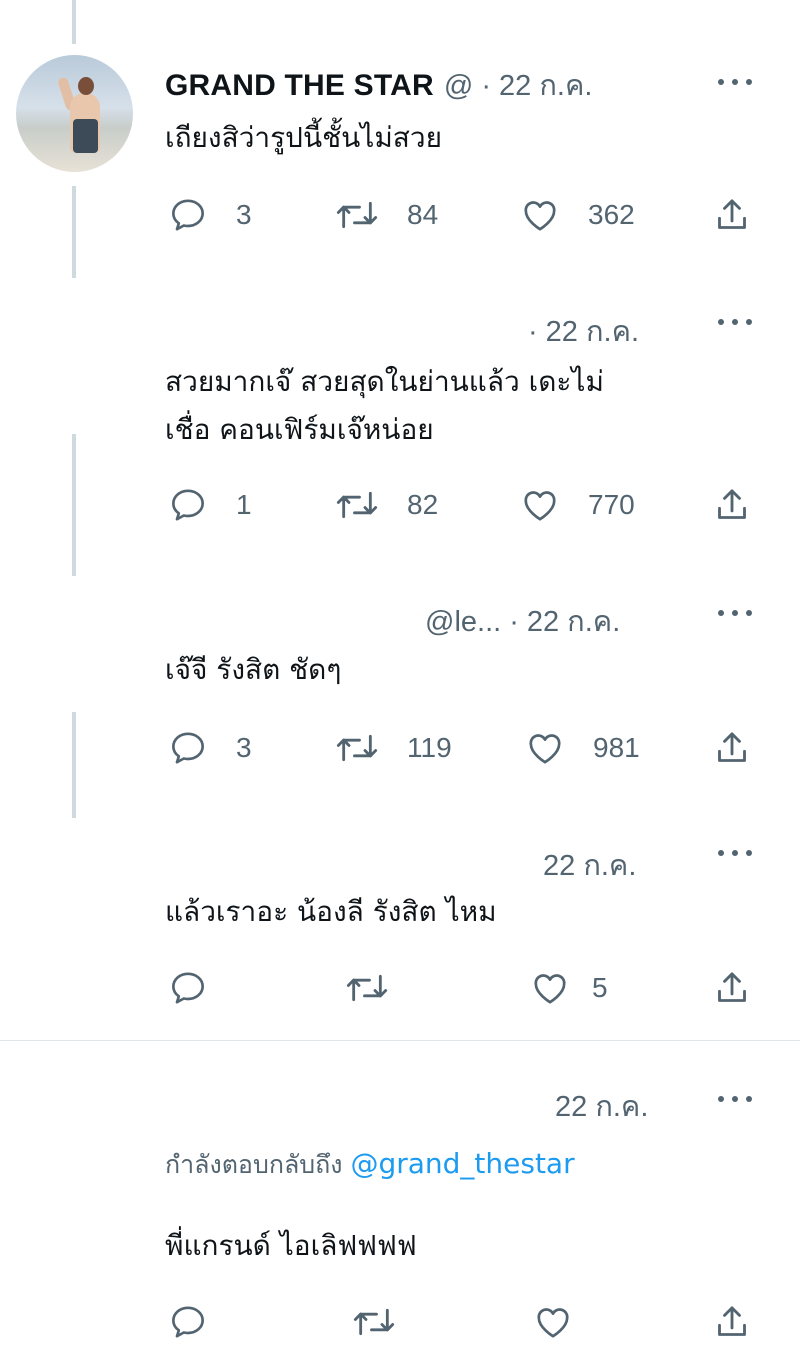  I want to click on retweet-count: 84, so click(423, 214).